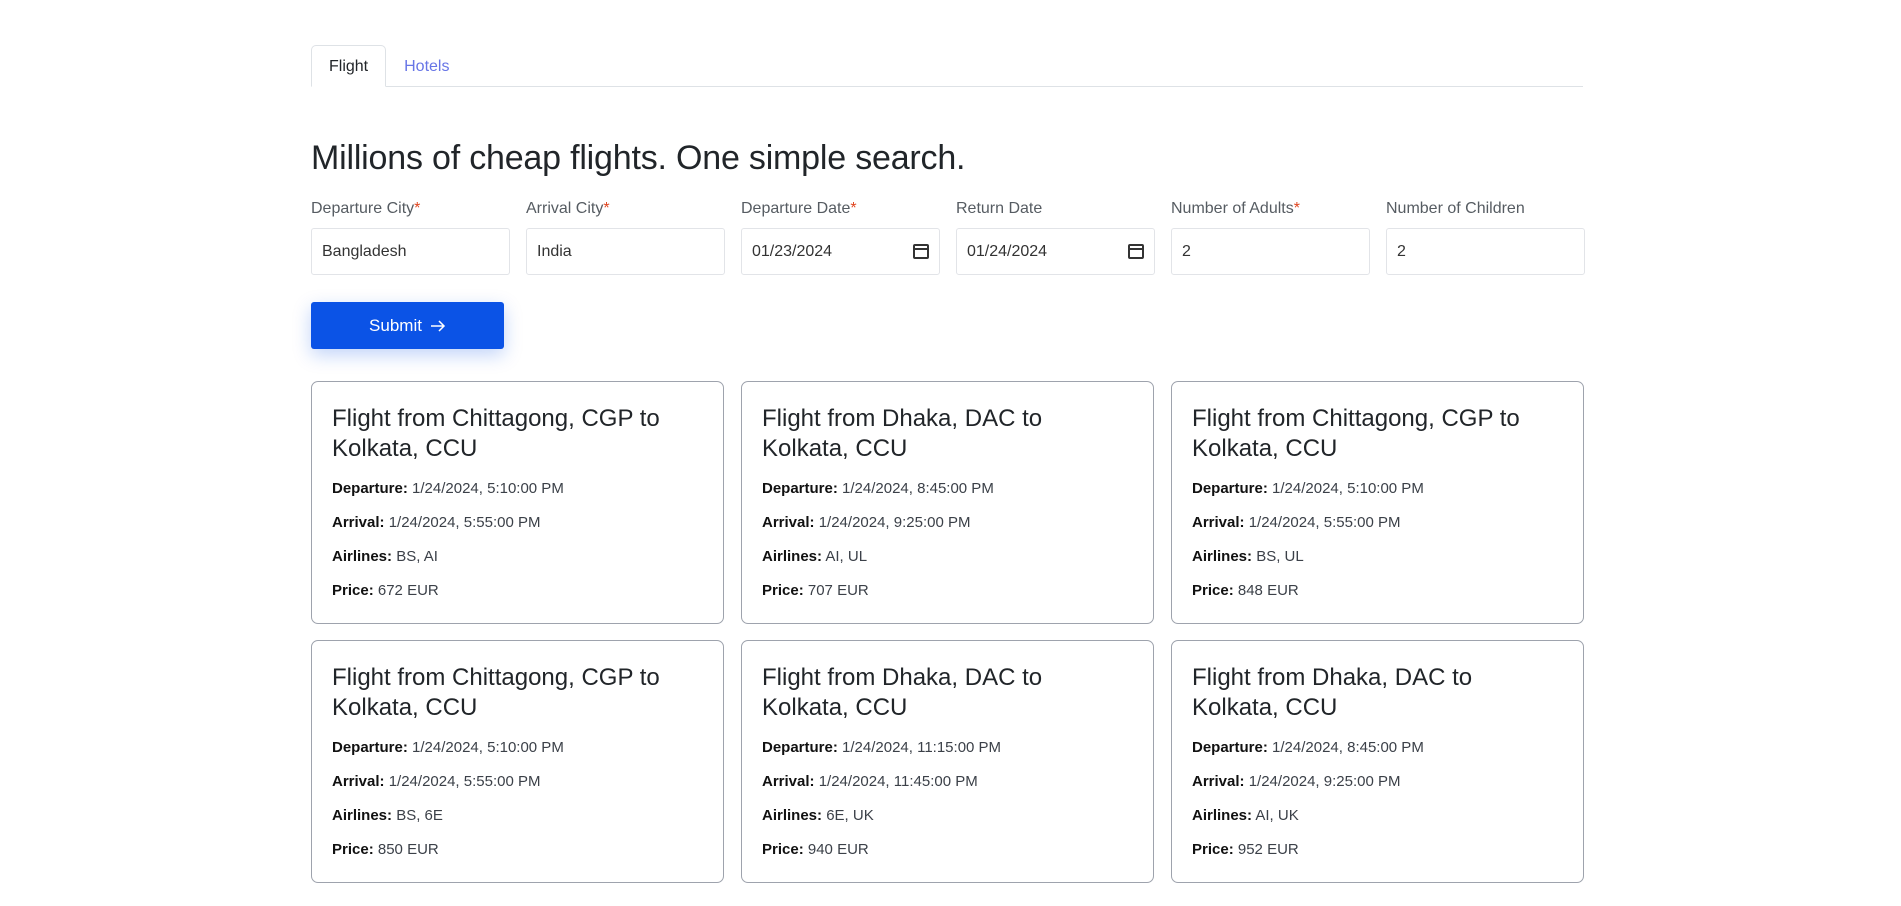  I want to click on adults-input: 2, so click(1270, 251).